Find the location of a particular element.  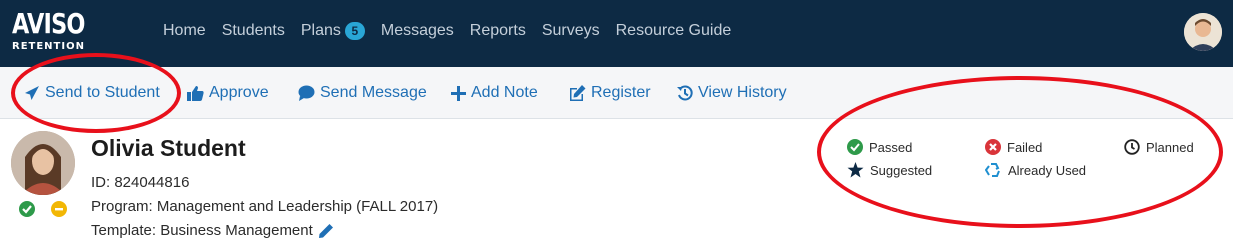

student-id: ID: 824044816 is located at coordinates (140, 182).